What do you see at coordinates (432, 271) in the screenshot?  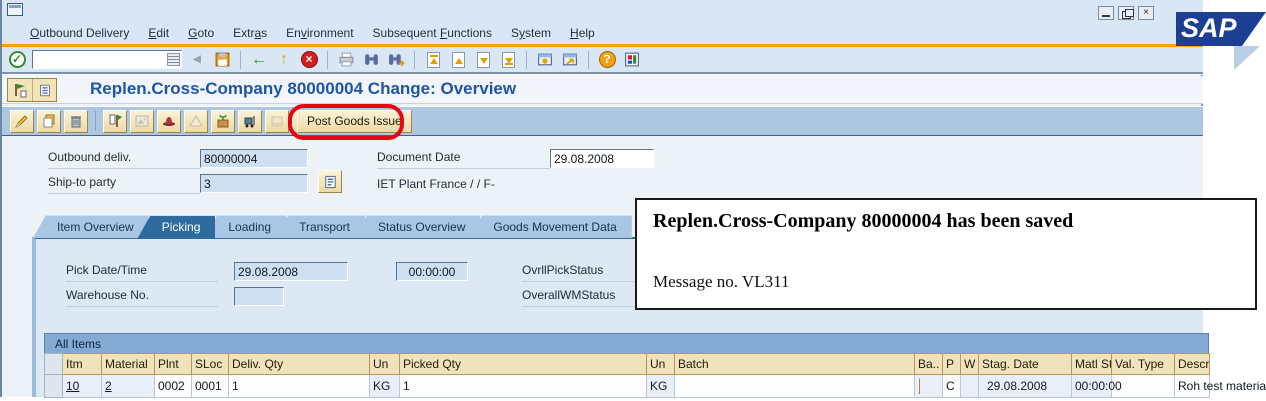 I see `pick-time-field: 00:00:00` at bounding box center [432, 271].